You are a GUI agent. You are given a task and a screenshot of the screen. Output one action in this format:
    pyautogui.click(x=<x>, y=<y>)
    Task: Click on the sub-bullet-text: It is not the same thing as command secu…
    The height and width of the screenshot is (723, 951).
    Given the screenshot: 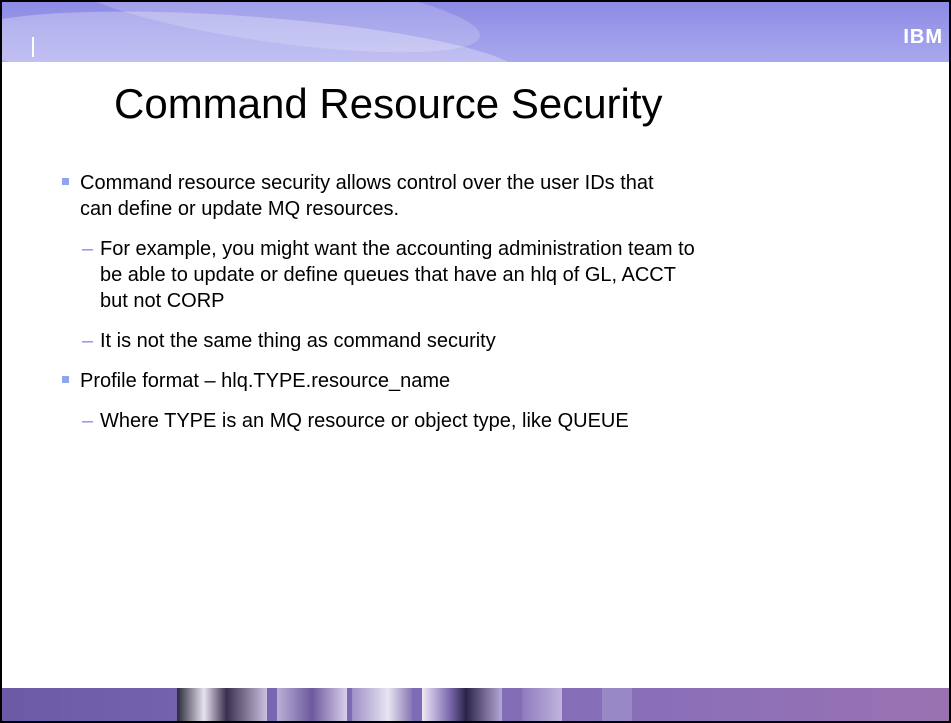 What is the action you would take?
    pyautogui.click(x=298, y=341)
    